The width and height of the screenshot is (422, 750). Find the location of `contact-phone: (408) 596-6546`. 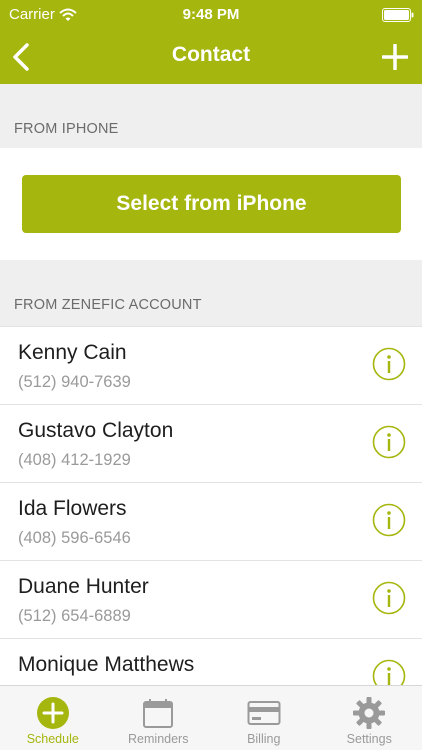

contact-phone: (408) 596-6546 is located at coordinates (74, 538).